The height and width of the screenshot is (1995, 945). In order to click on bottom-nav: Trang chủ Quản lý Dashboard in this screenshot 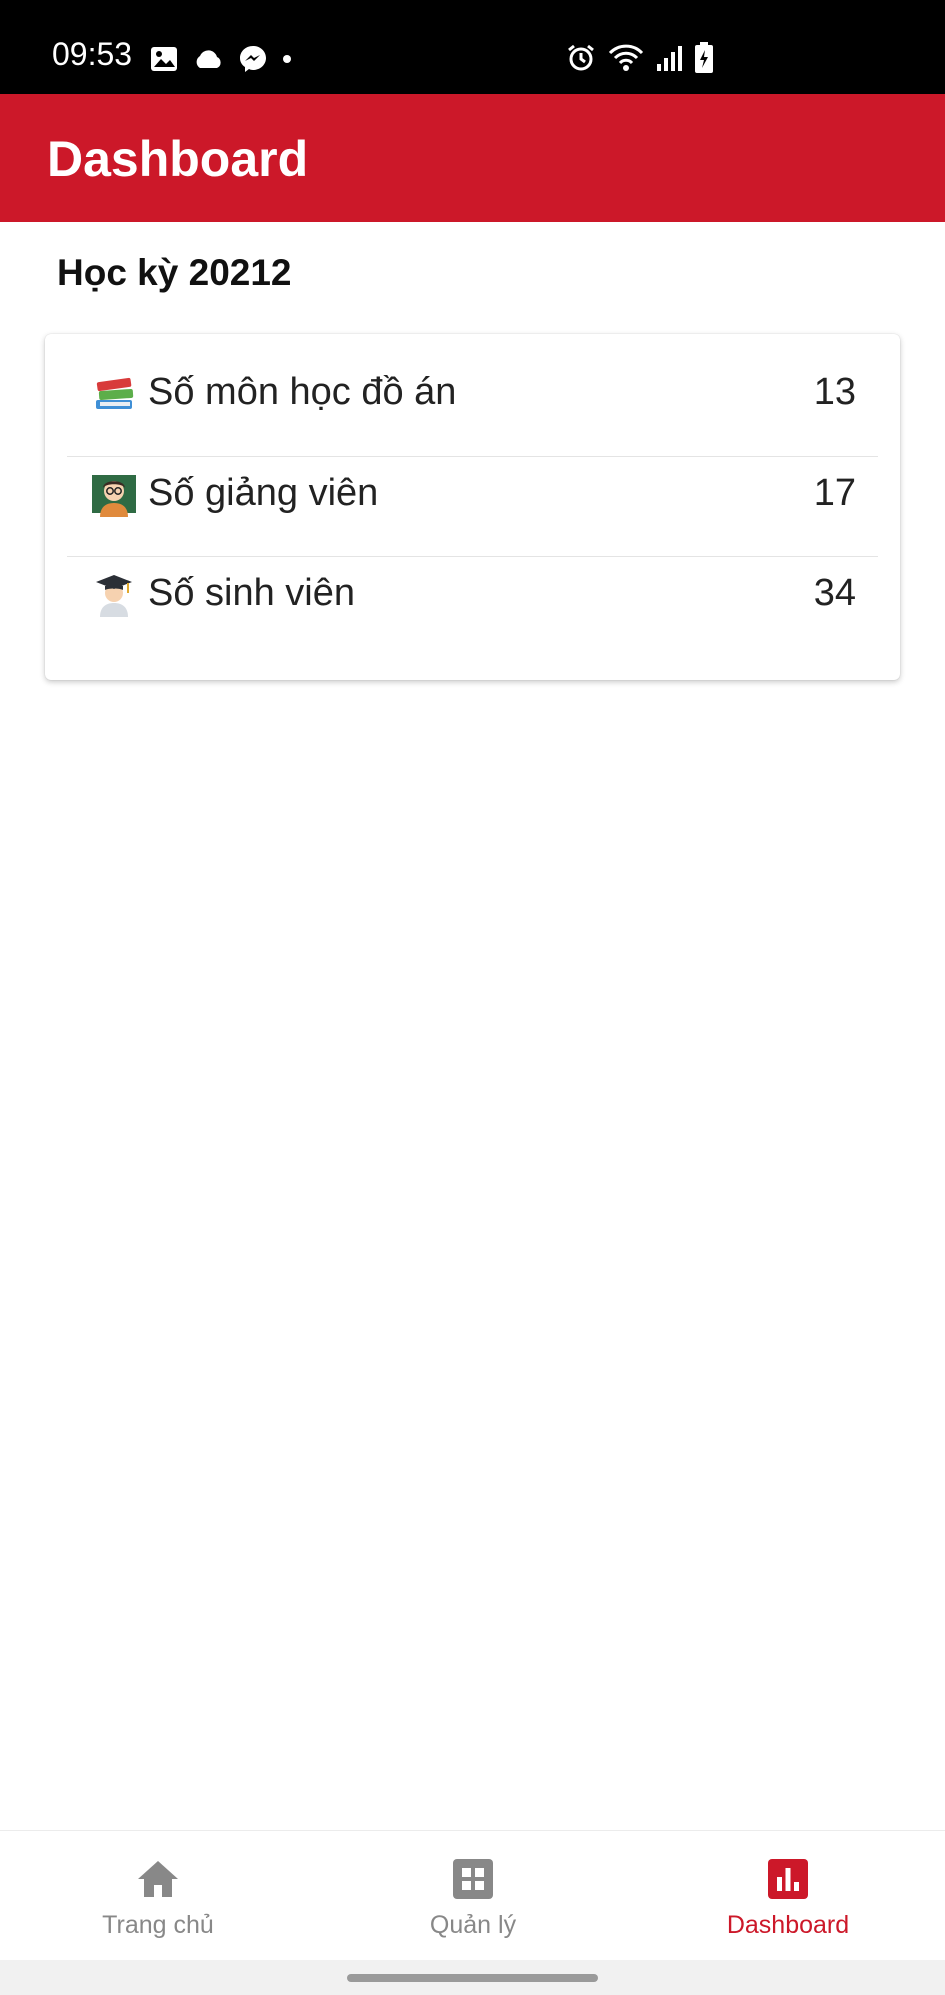, I will do `click(472, 1895)`.